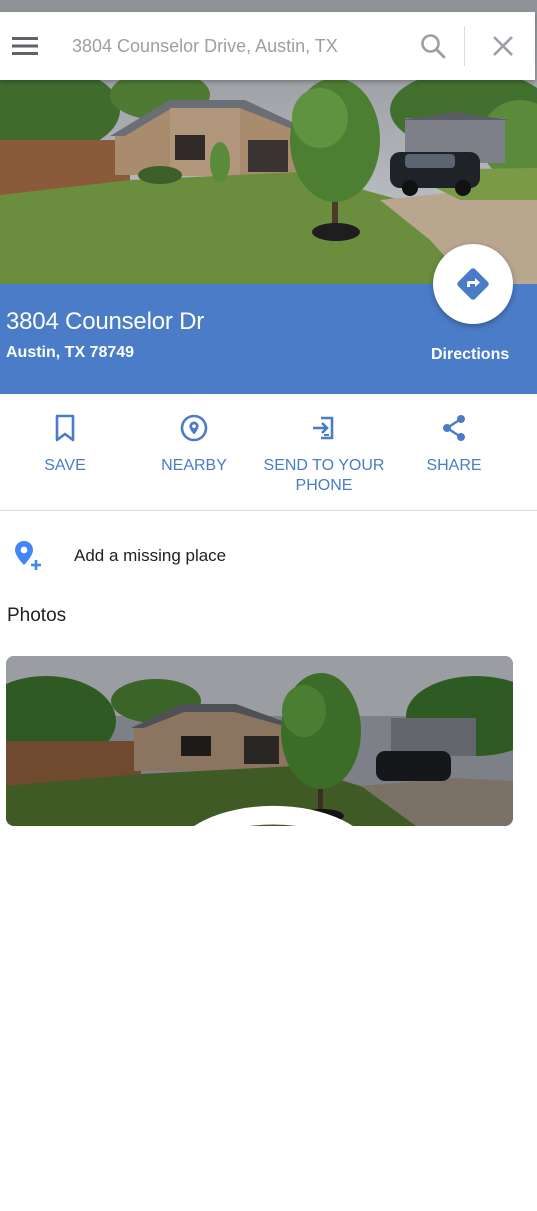  Describe the element at coordinates (324, 454) in the screenshot. I see `send-to-phone-button: SEND TO YOUR PHONE` at that location.